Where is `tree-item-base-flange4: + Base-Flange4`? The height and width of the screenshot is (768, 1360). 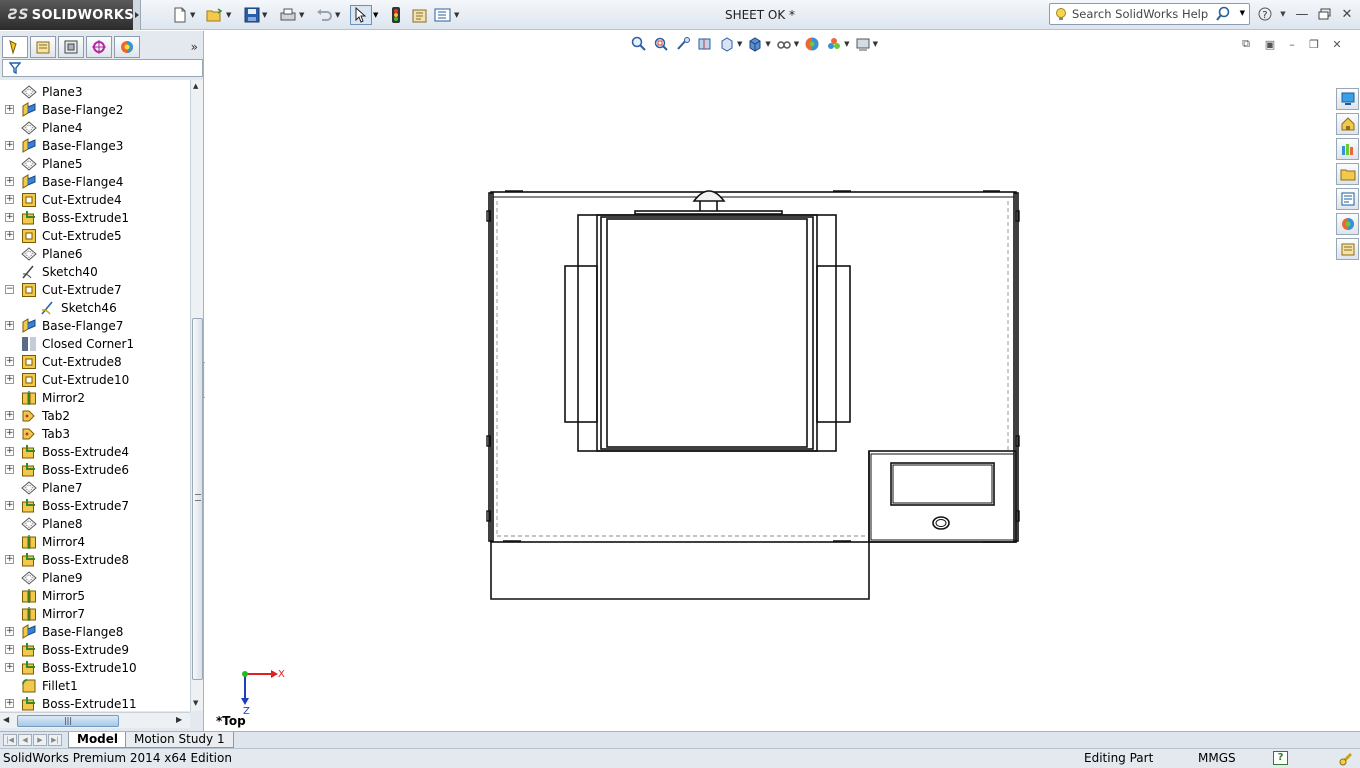 tree-item-base-flange4: + Base-Flange4 is located at coordinates (95, 182).